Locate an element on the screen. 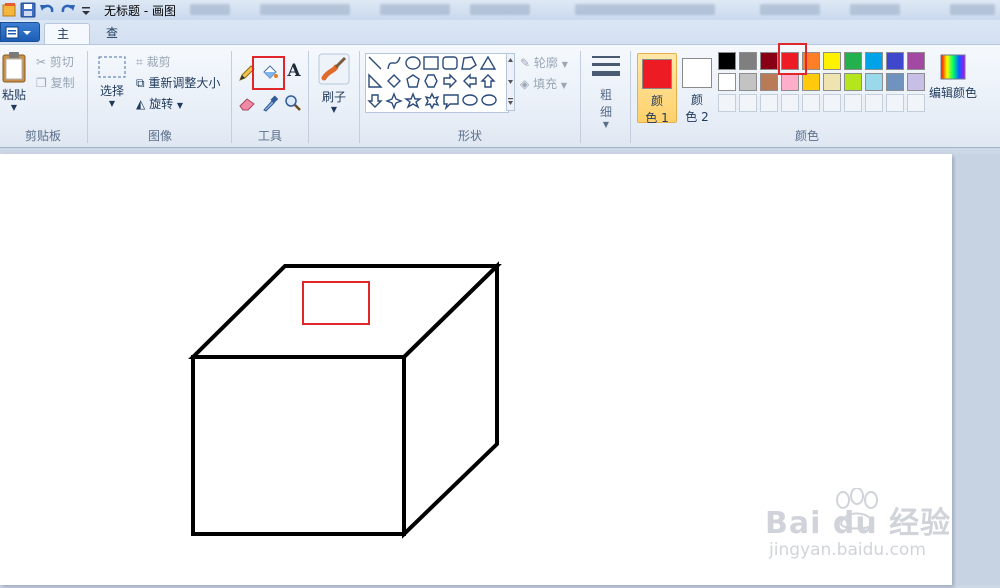  eraser-icon is located at coordinates (247, 103).